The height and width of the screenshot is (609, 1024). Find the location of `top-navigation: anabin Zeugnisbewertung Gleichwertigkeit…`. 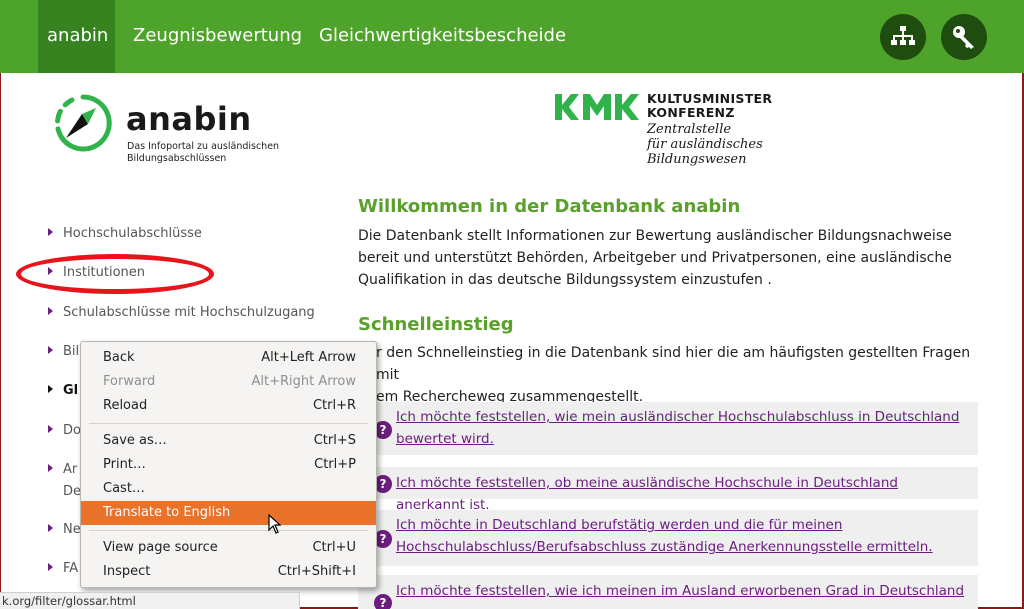

top-navigation: anabin Zeugnisbewertung Gleichwertigkeit… is located at coordinates (512, 36).